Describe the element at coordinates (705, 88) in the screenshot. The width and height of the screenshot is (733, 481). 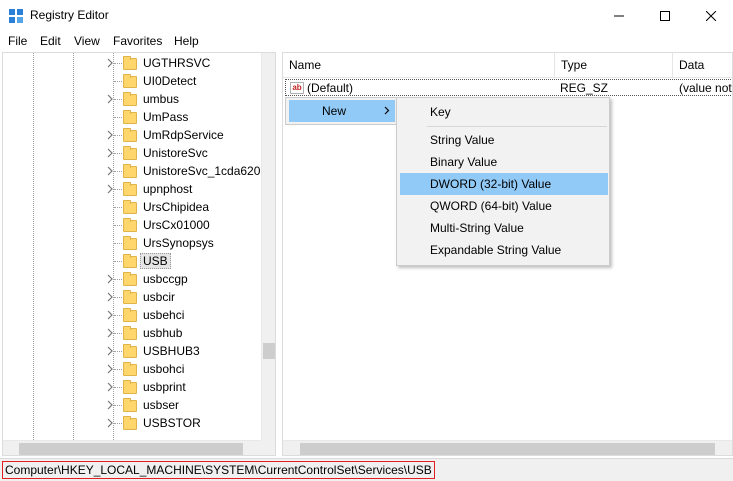
I see `value-data: (value not` at that location.